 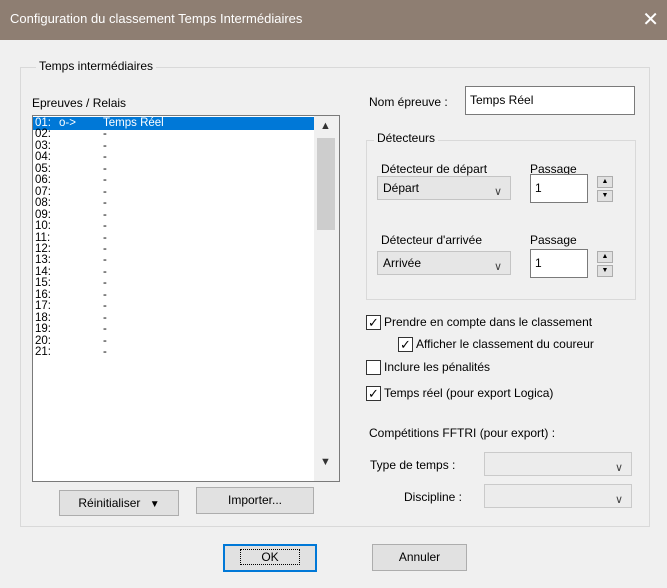 I want to click on reset-button-label: Réinitialiser, so click(x=109, y=503).